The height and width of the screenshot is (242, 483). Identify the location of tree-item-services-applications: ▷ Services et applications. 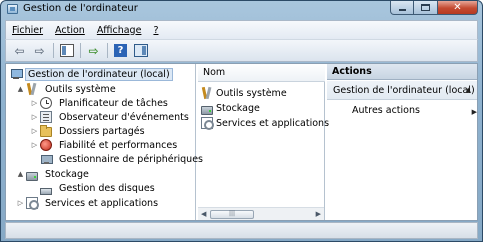
(89, 203).